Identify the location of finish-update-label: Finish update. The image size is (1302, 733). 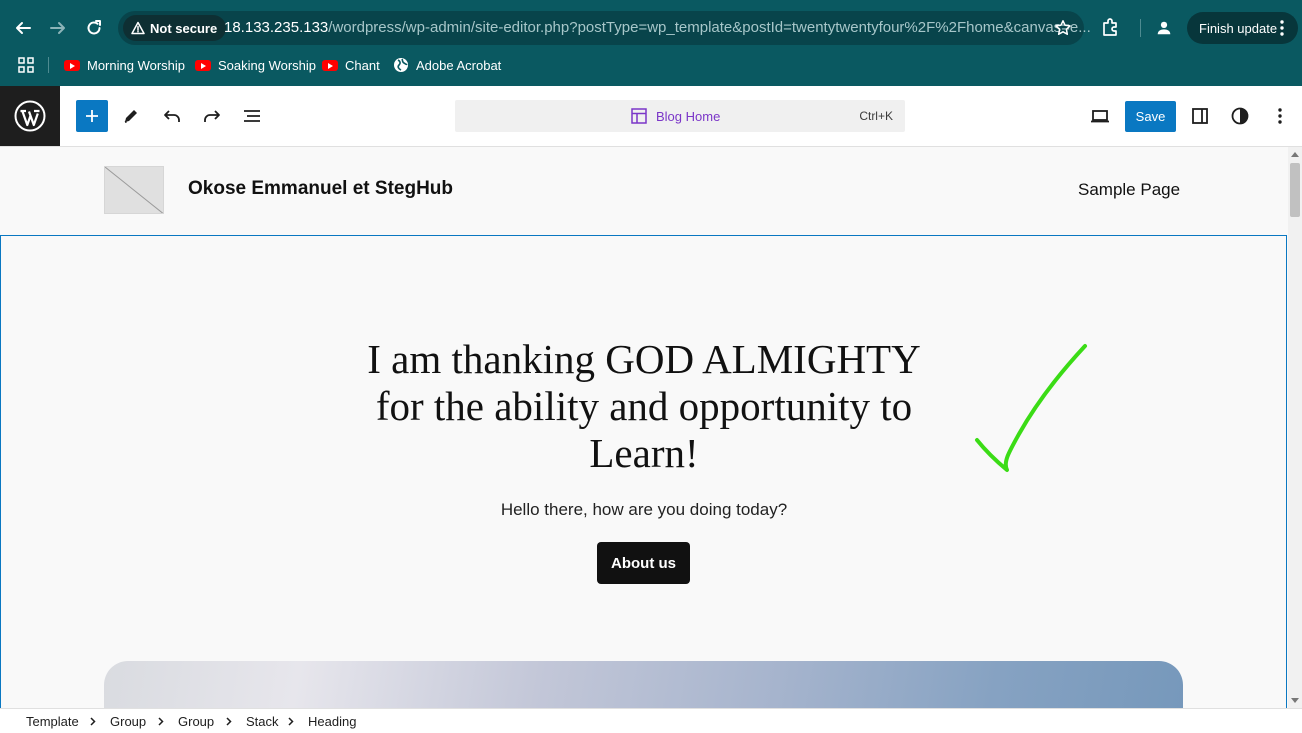
(1238, 28).